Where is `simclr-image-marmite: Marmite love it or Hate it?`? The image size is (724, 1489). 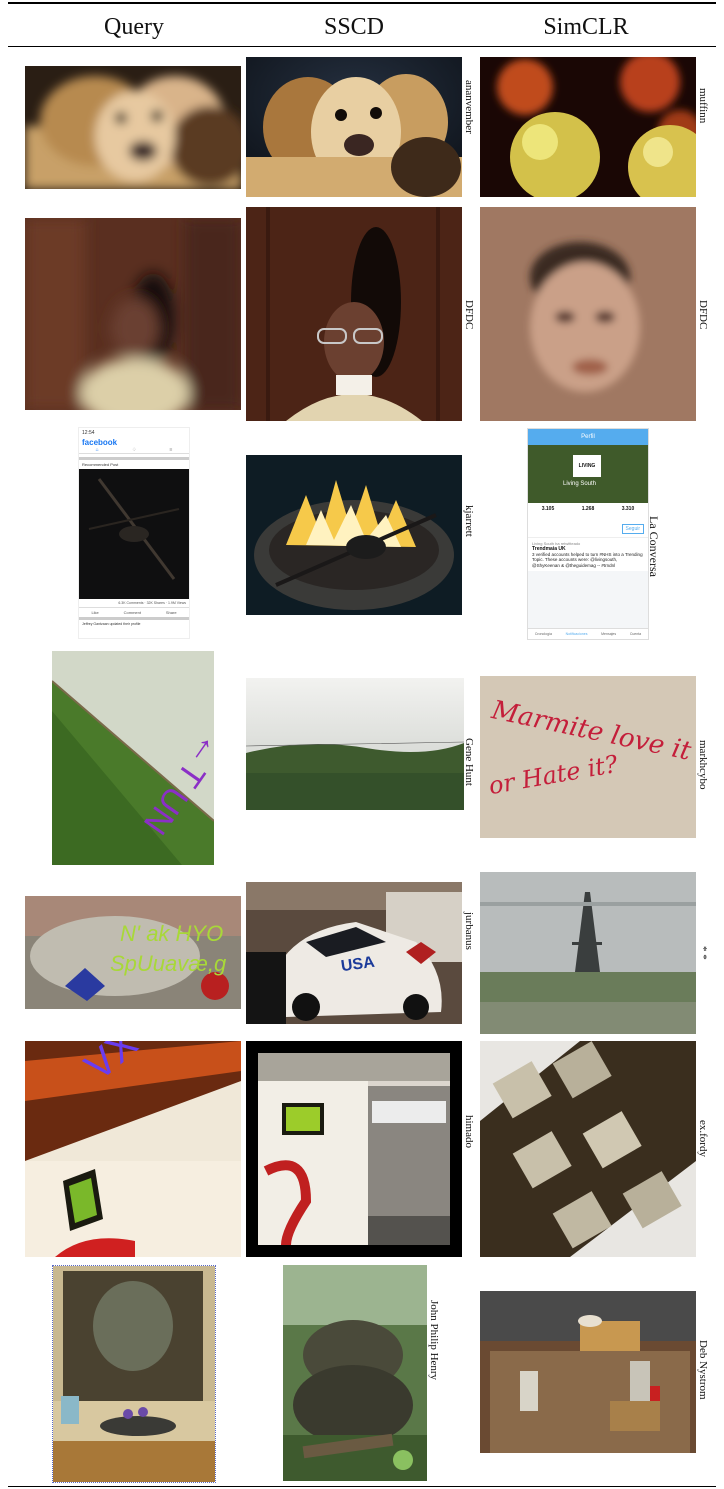
simclr-image-marmite: Marmite love it or Hate it? is located at coordinates (588, 757).